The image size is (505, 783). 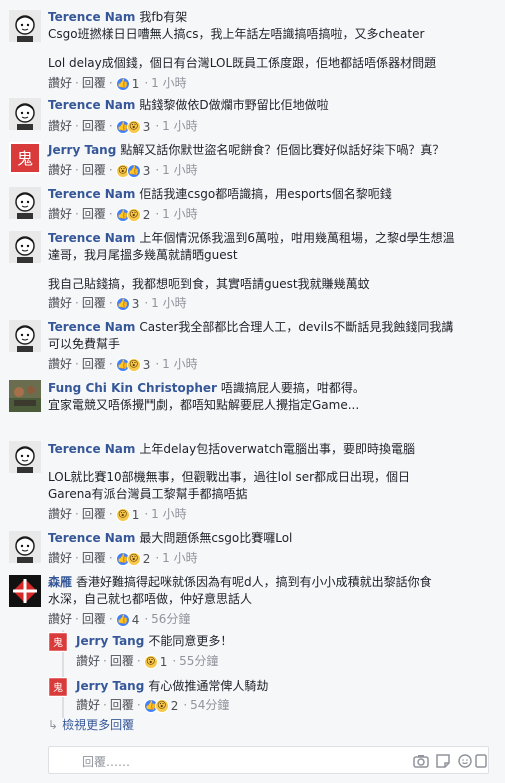 I want to click on comment-actions: 讚好 · 回覆 · 👍 😮 2 · 1 小時, so click(x=123, y=559).